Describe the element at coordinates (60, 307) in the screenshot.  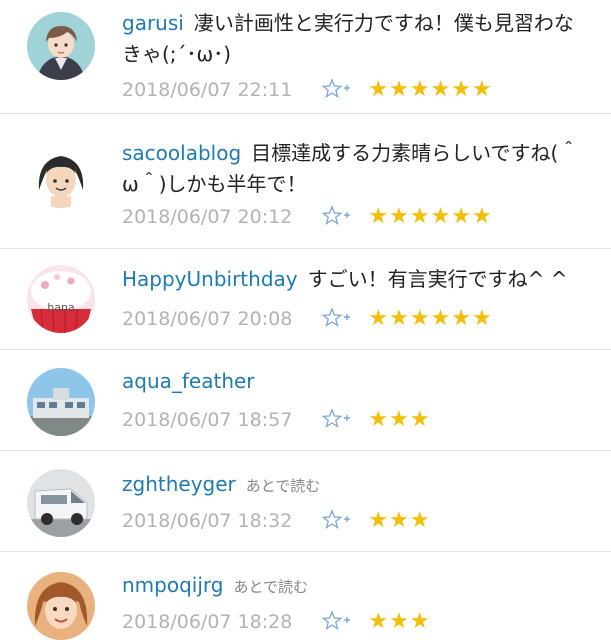
I see `avatar-caption: hana` at that location.